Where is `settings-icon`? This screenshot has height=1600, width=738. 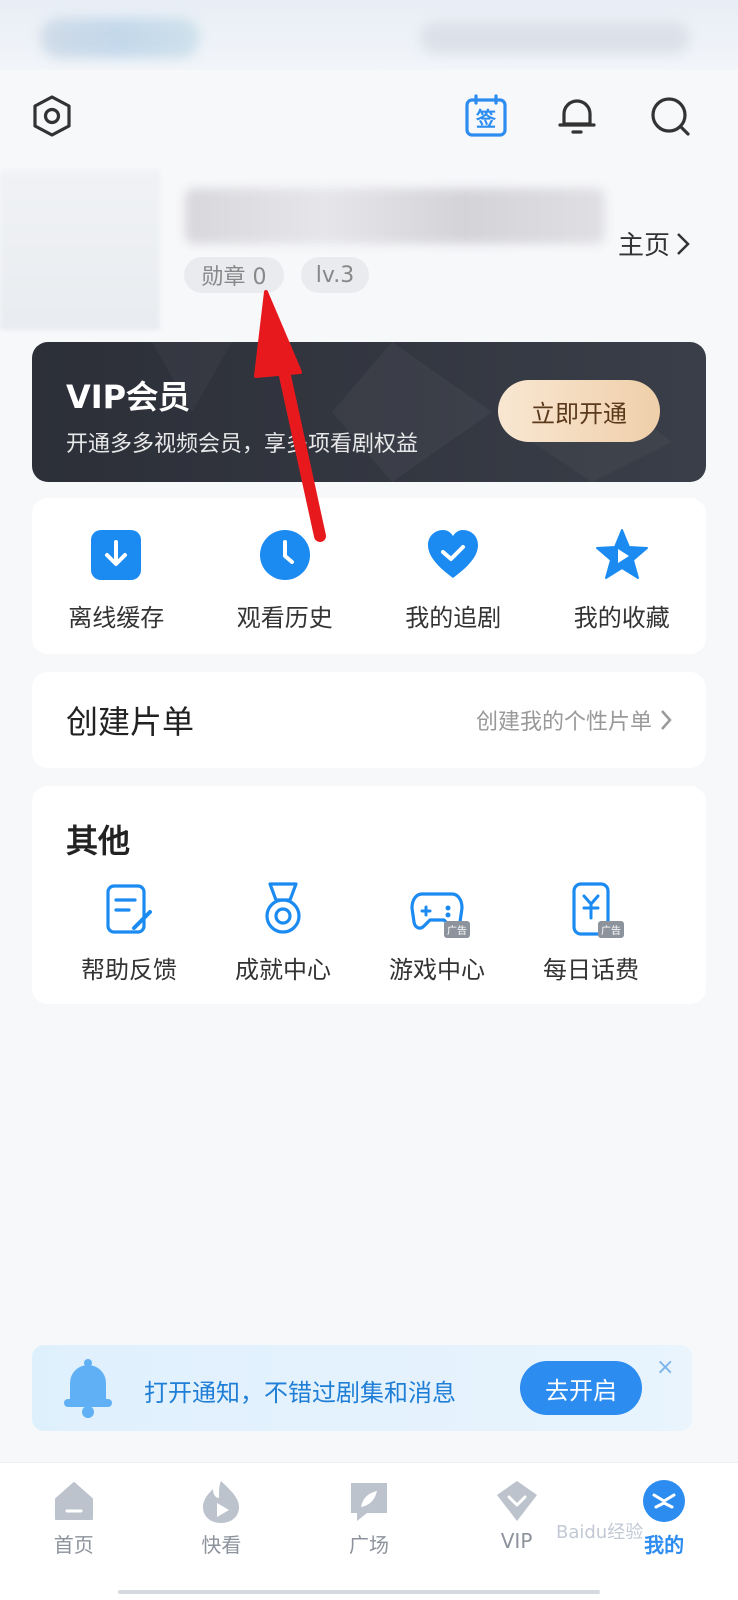 settings-icon is located at coordinates (52, 116).